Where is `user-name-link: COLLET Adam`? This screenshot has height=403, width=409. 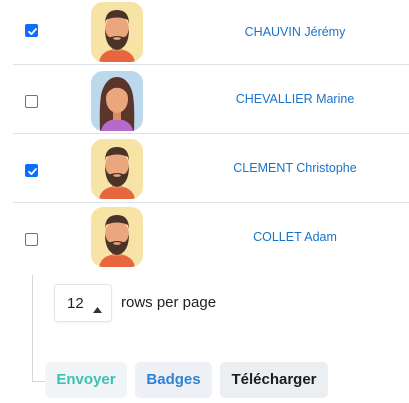 user-name-link: COLLET Adam is located at coordinates (295, 237).